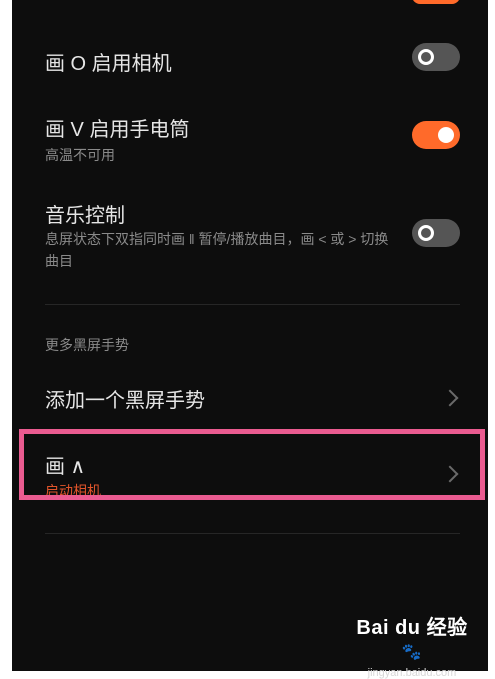 This screenshot has width=495, height=679. What do you see at coordinates (80, 155) in the screenshot?
I see `setting-subtitle: 高温不可用` at bounding box center [80, 155].